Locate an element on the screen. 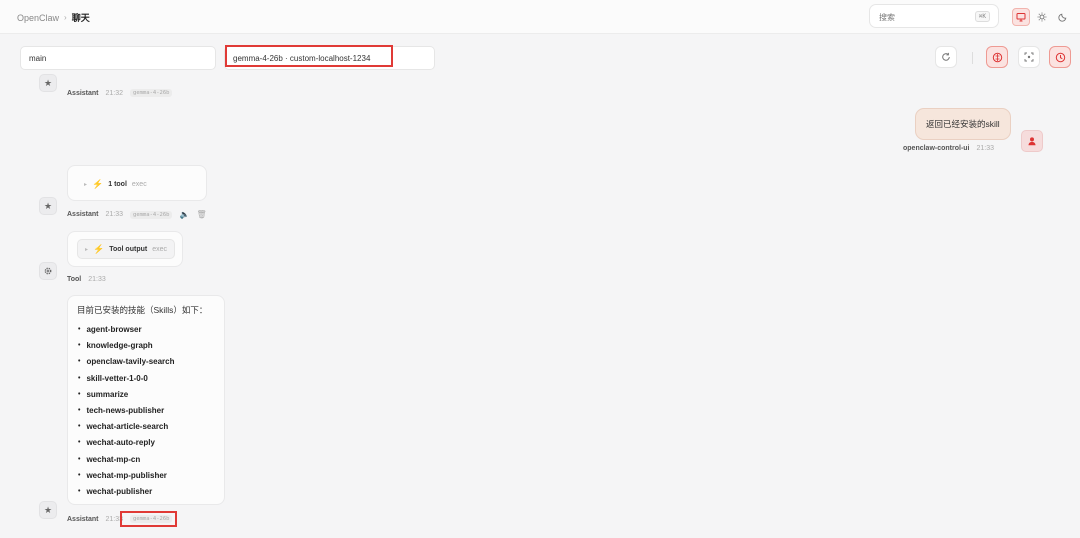 The width and height of the screenshot is (1080, 538). tool-label: Tool output is located at coordinates (128, 249).